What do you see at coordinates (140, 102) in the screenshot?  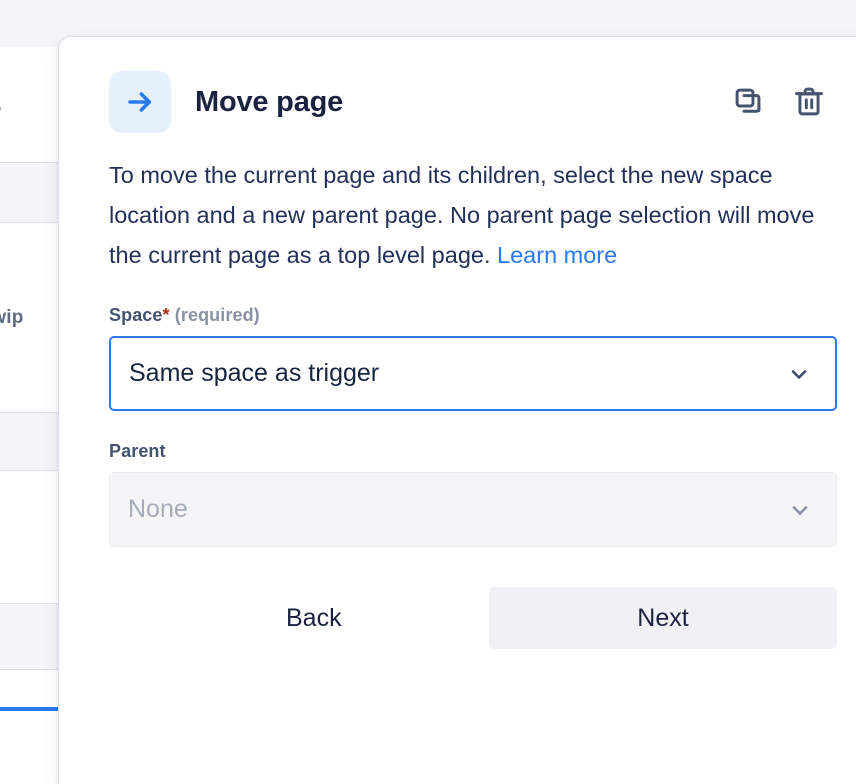 I see `arrow-right-icon` at bounding box center [140, 102].